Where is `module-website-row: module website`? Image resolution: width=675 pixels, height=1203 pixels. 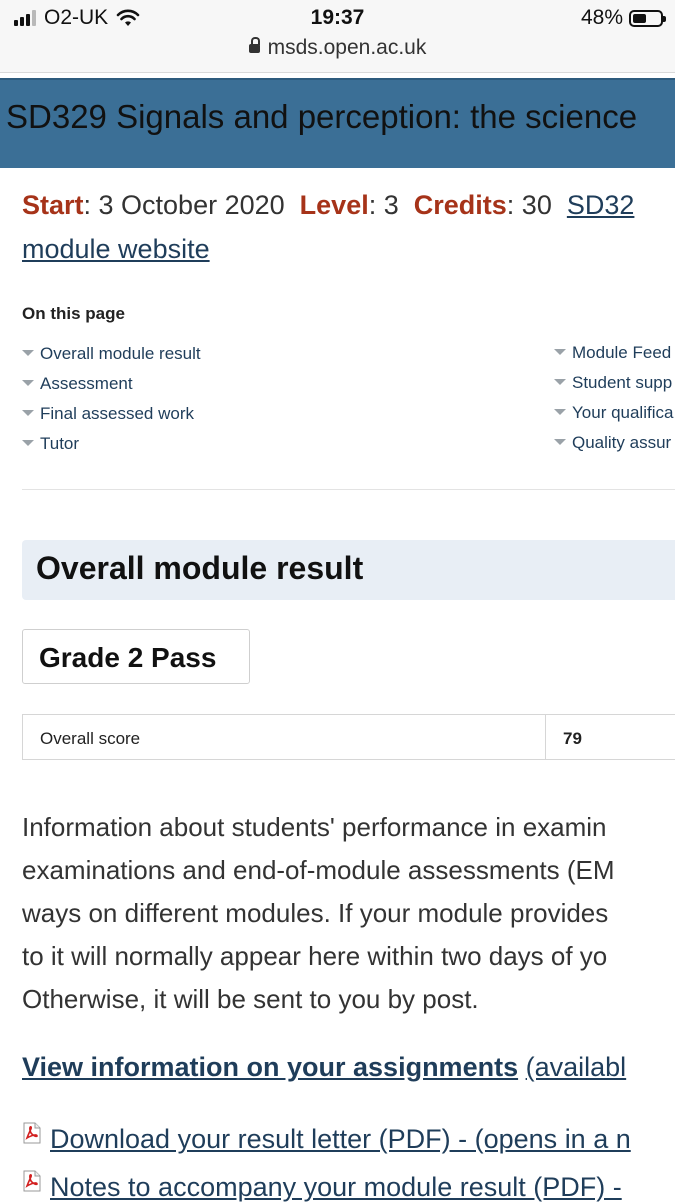
module-website-row: module website is located at coordinates (116, 249).